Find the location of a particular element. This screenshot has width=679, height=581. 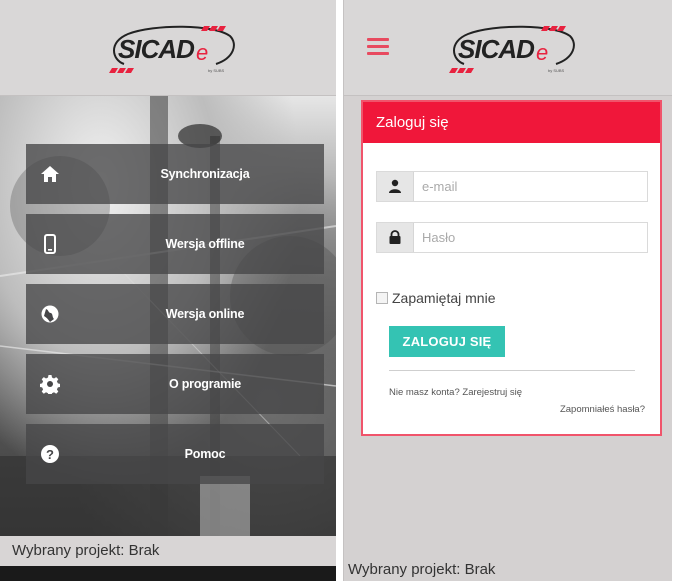

question-icon: ? is located at coordinates (50, 454).